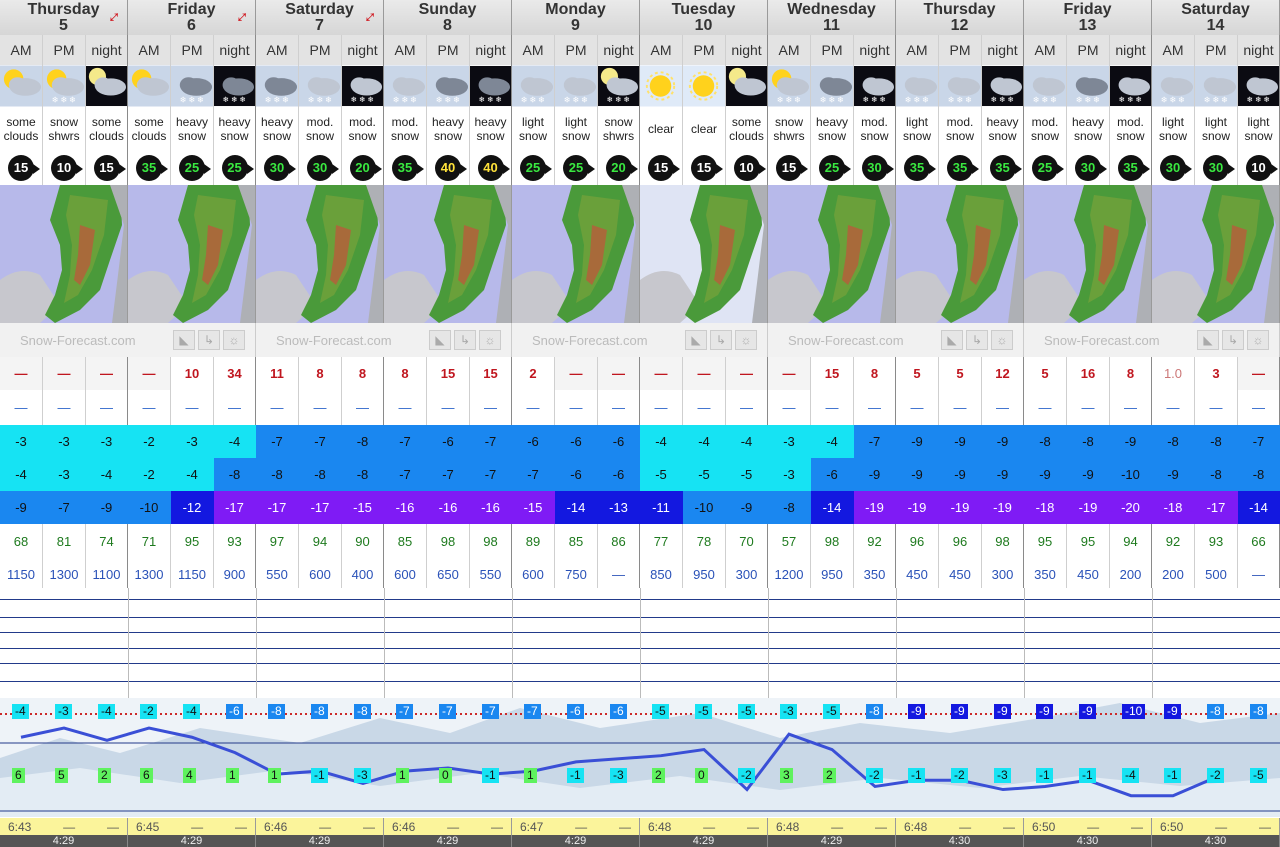  I want to click on min-temp: -5, so click(747, 474).